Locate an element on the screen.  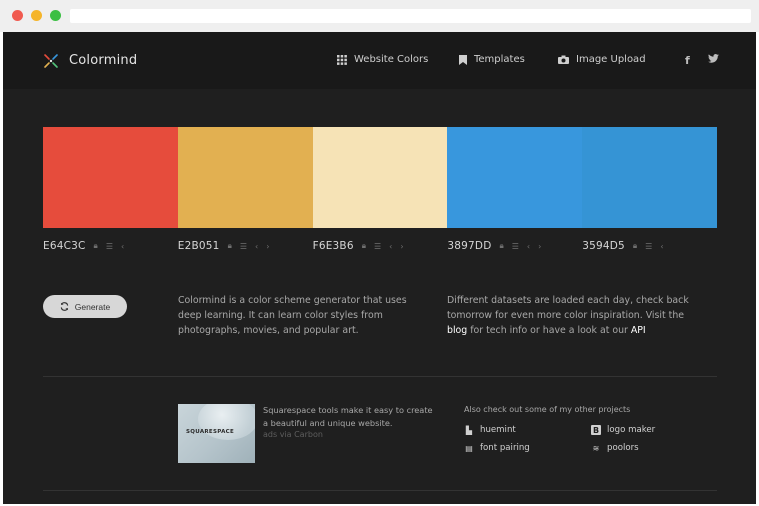
swatch-label-col: 3897DD 🔒︎ ☰ ‹ › is located at coordinates (514, 246).